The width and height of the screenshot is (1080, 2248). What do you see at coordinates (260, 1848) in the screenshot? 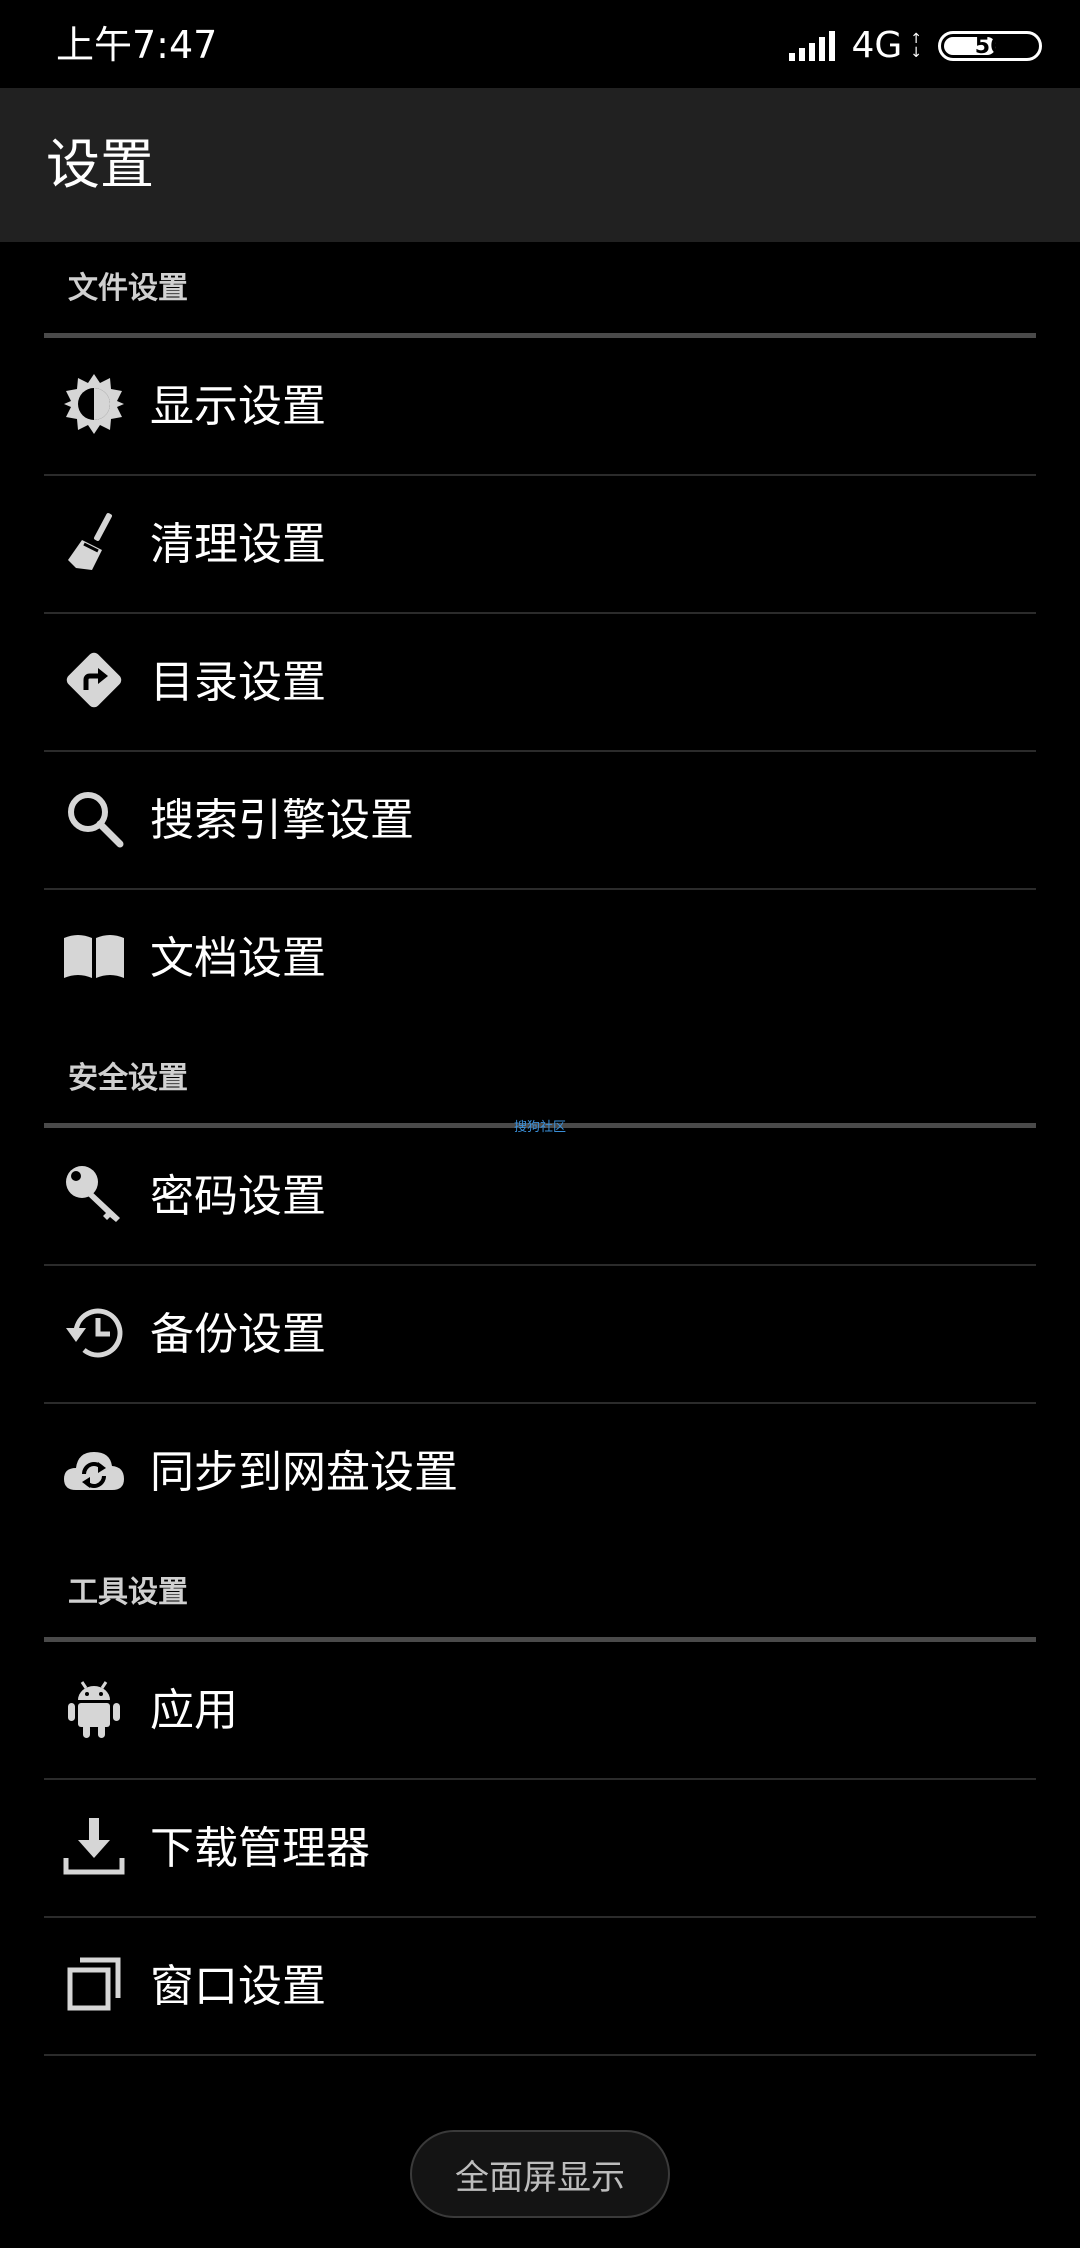
I see `settings-item-label: 下载管理器` at bounding box center [260, 1848].